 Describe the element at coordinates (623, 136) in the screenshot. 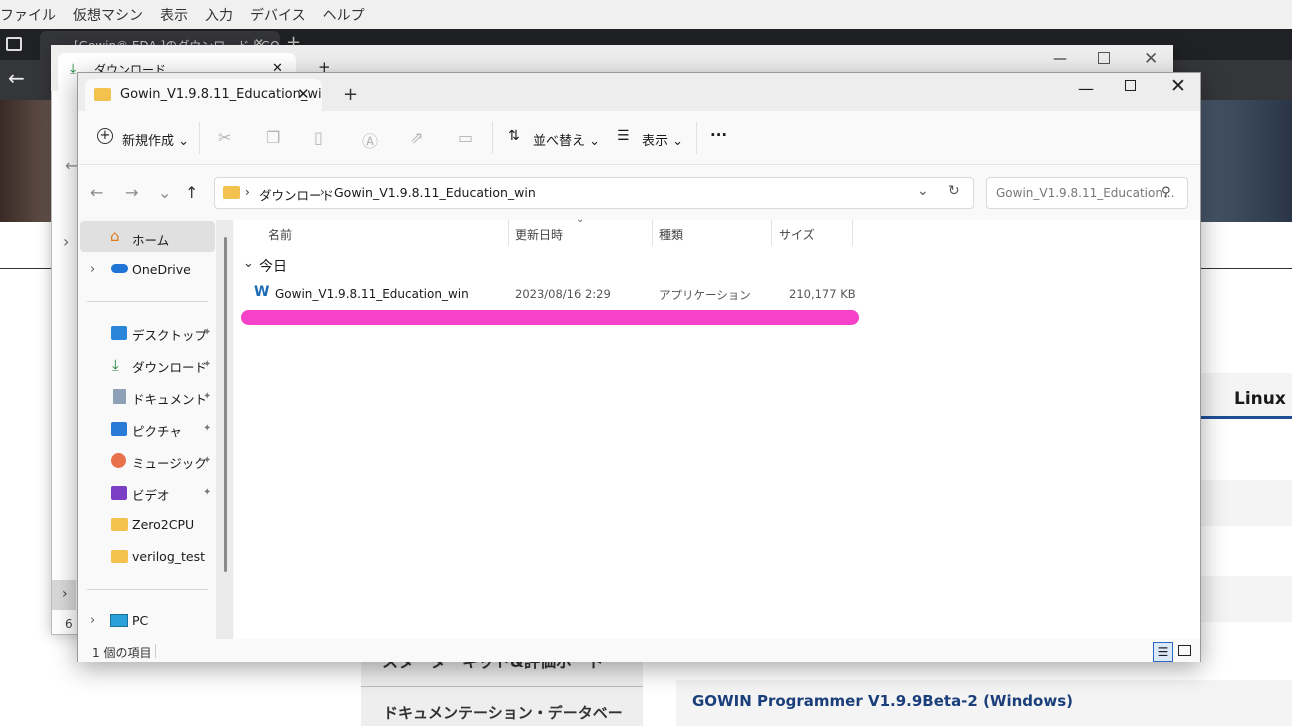

I see `view-icon: ☰` at that location.